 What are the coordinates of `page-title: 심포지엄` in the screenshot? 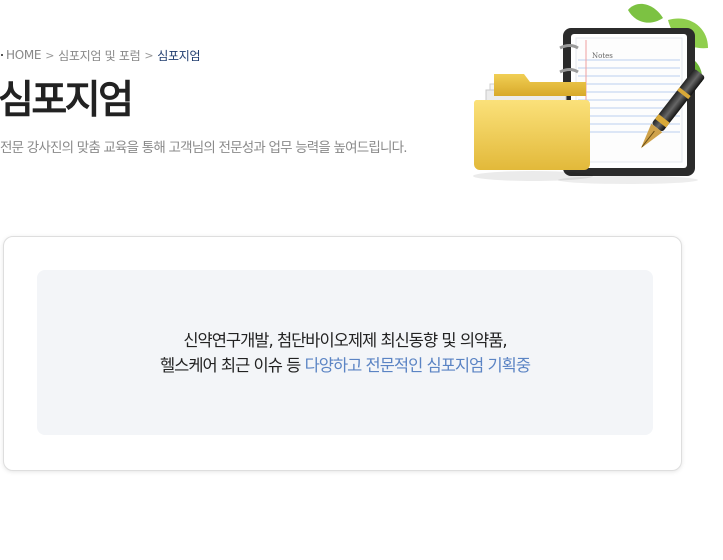 It's located at (67, 100).